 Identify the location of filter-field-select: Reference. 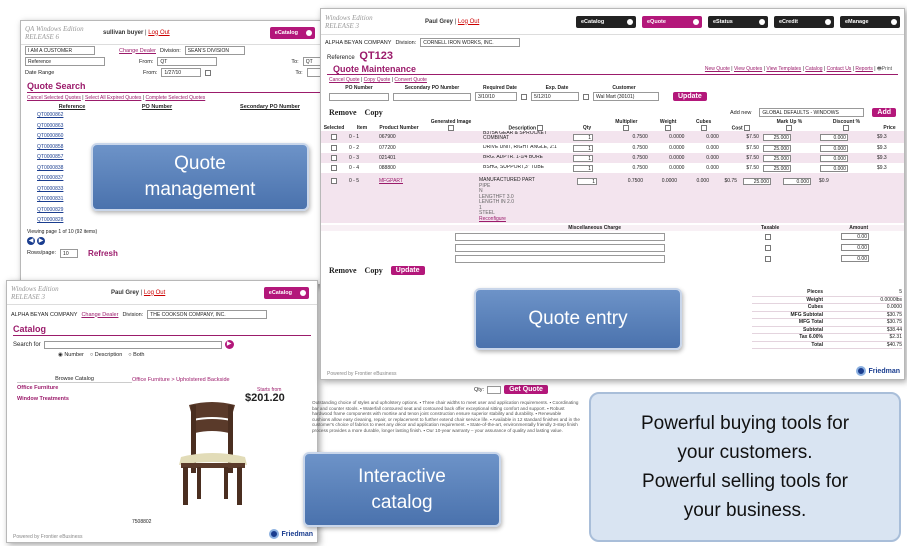
(65, 61).